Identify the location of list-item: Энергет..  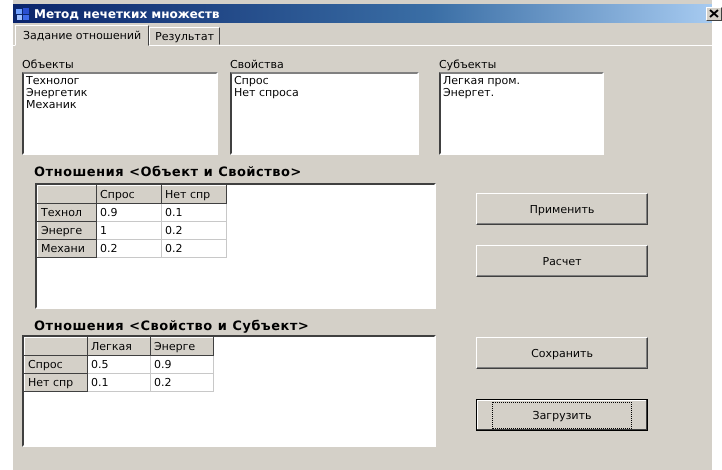
(521, 93).